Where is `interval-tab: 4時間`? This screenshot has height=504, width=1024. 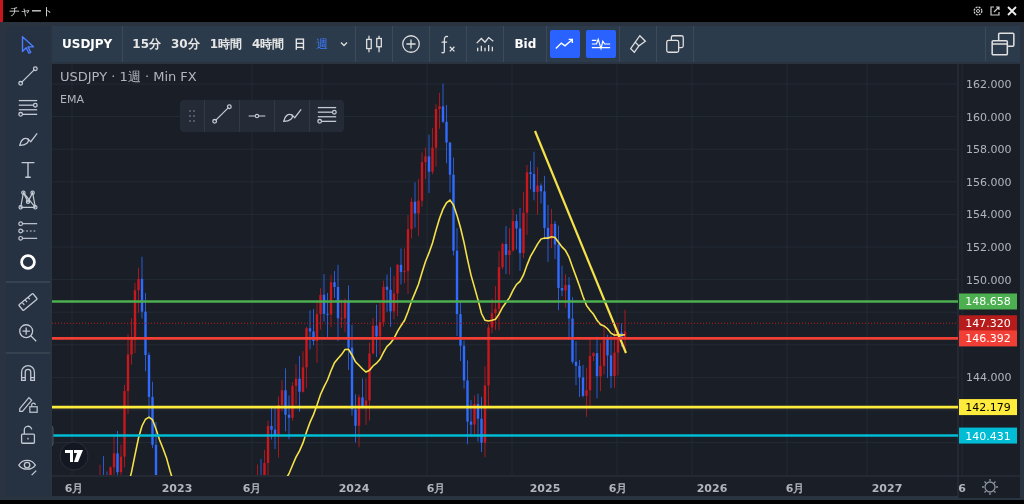 interval-tab: 4時間 is located at coordinates (268, 44).